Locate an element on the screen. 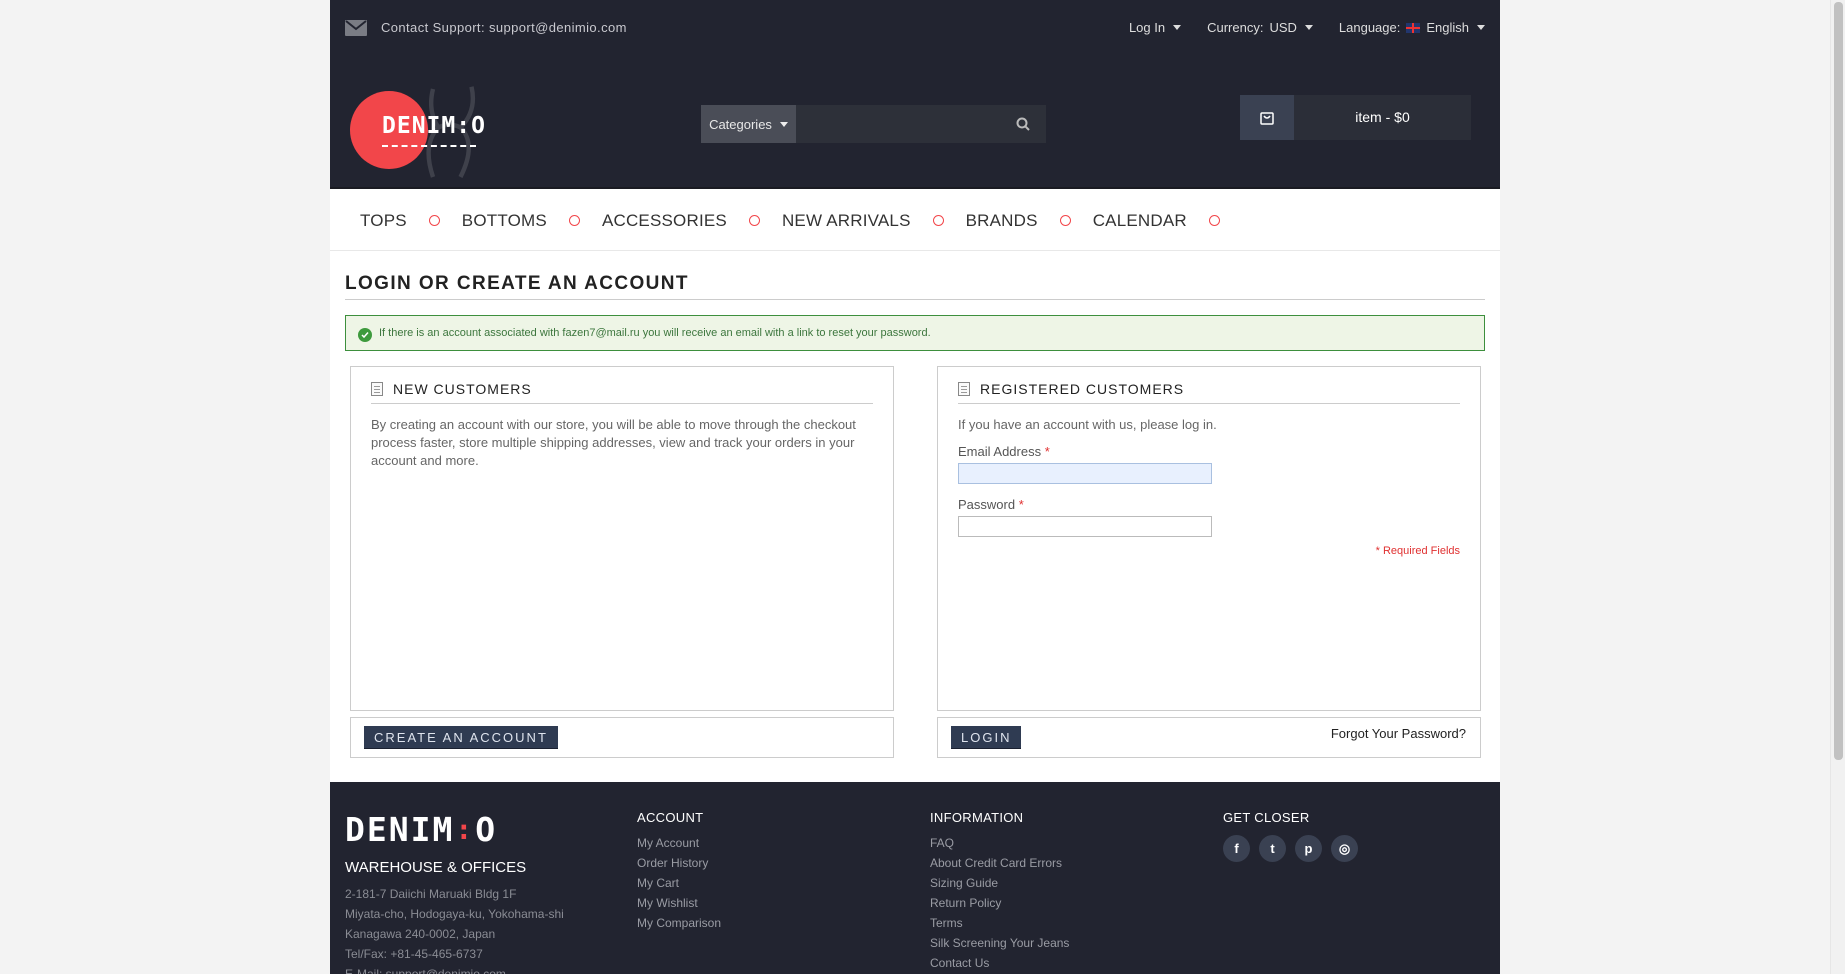 Image resolution: width=1845 pixels, height=974 pixels. footer-closer-title: GET CLOSER is located at coordinates (1266, 817).